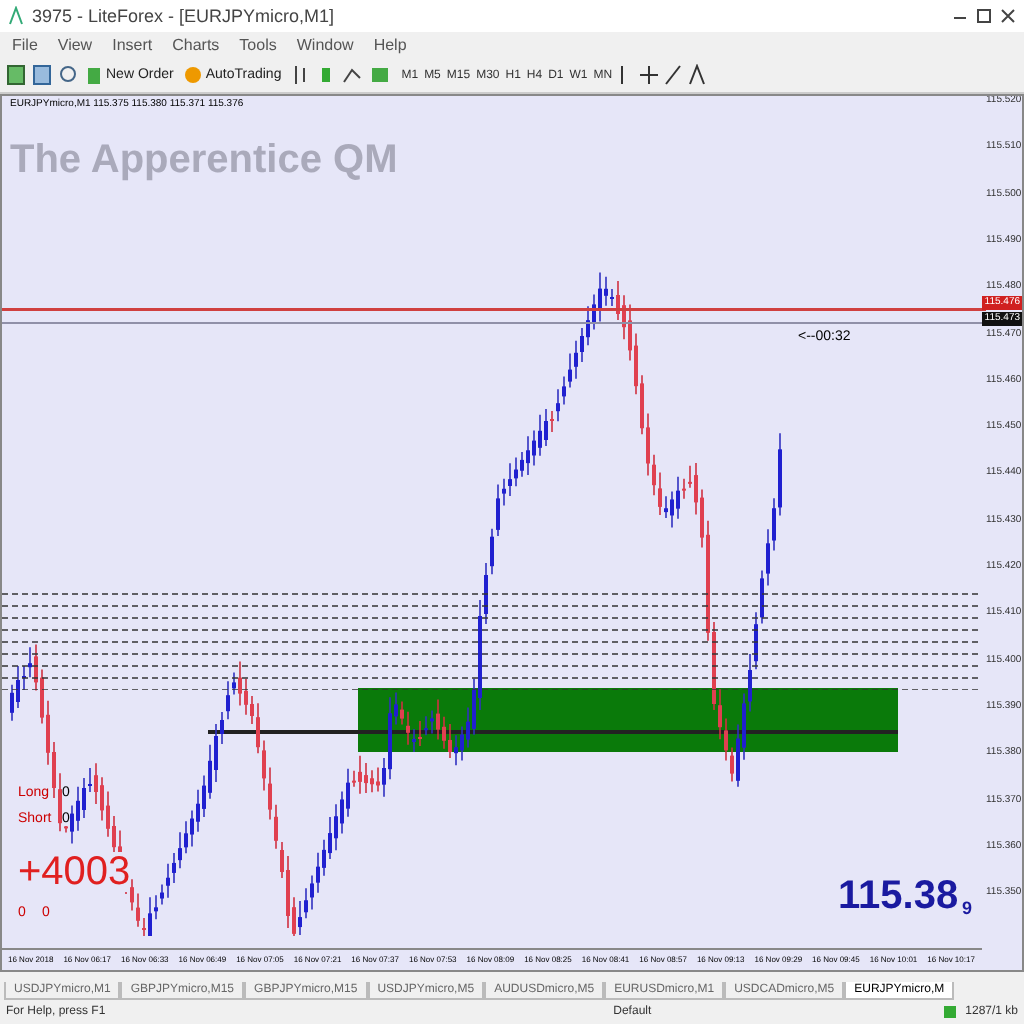 The image size is (1024, 1024). Describe the element at coordinates (390, 45) in the screenshot. I see `menu-item: Help` at that location.